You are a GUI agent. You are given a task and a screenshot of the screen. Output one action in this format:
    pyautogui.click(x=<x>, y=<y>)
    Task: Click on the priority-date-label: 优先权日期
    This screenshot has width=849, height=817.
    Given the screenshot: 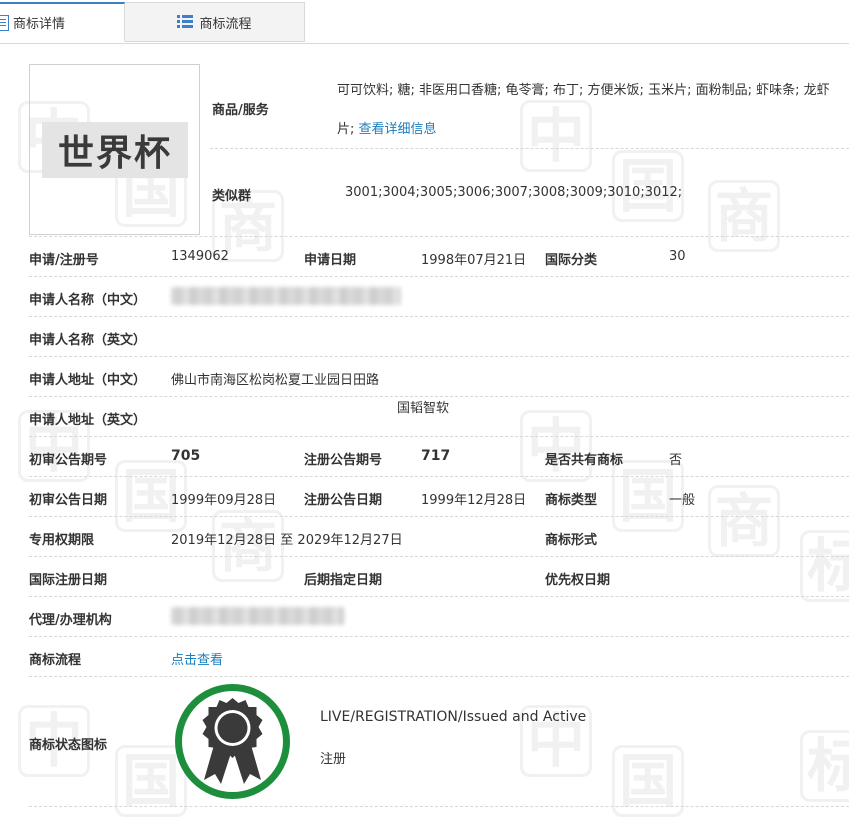 What is the action you would take?
    pyautogui.click(x=578, y=580)
    